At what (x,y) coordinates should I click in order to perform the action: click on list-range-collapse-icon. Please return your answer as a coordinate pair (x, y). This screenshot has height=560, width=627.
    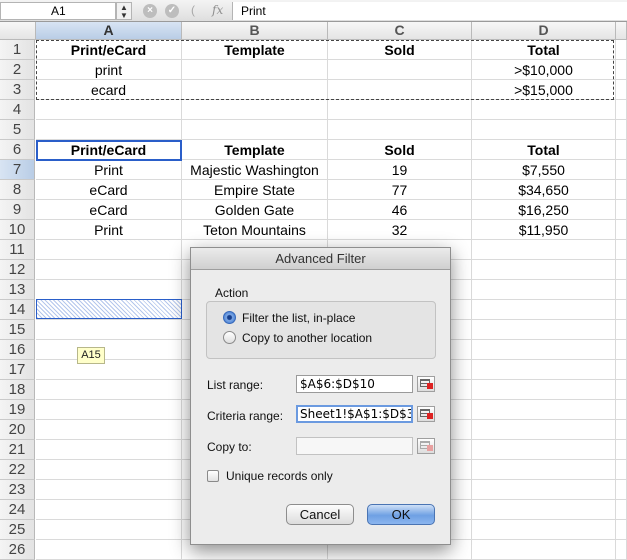
    Looking at the image, I should click on (426, 384).